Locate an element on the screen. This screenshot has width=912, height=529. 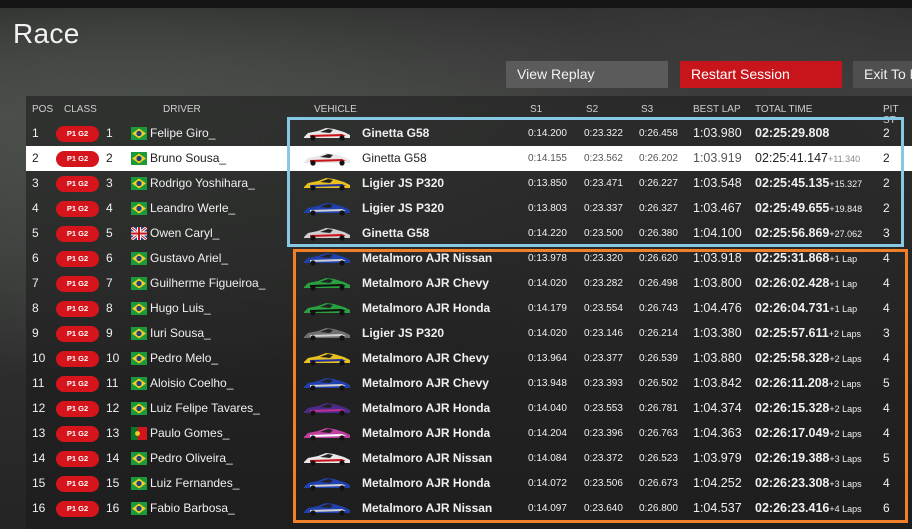
best-lap-time: 1:03.919 is located at coordinates (717, 158).